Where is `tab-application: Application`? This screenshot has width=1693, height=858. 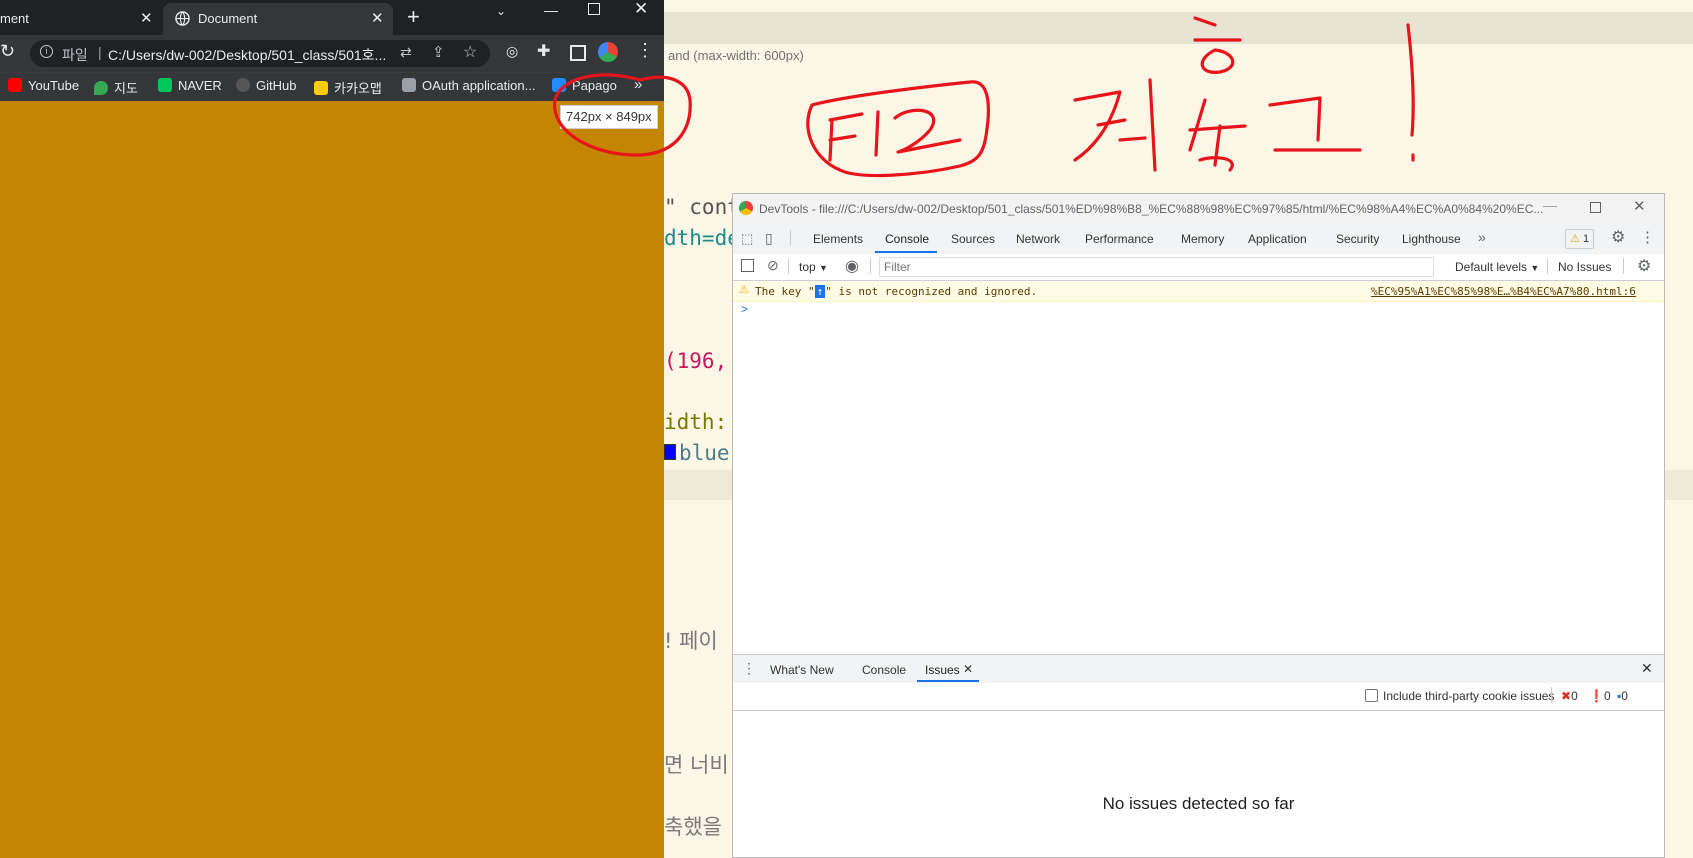 tab-application: Application is located at coordinates (1277, 239).